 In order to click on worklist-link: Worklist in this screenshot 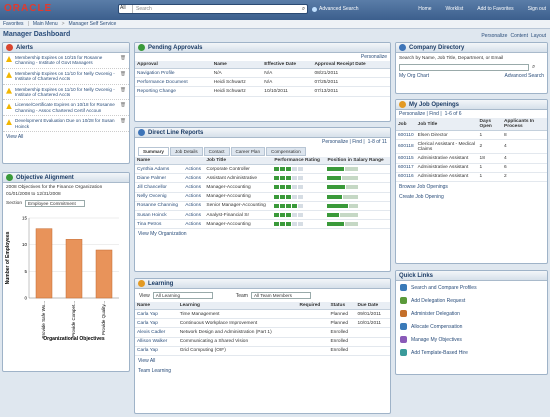, I will do `click(455, 9)`.